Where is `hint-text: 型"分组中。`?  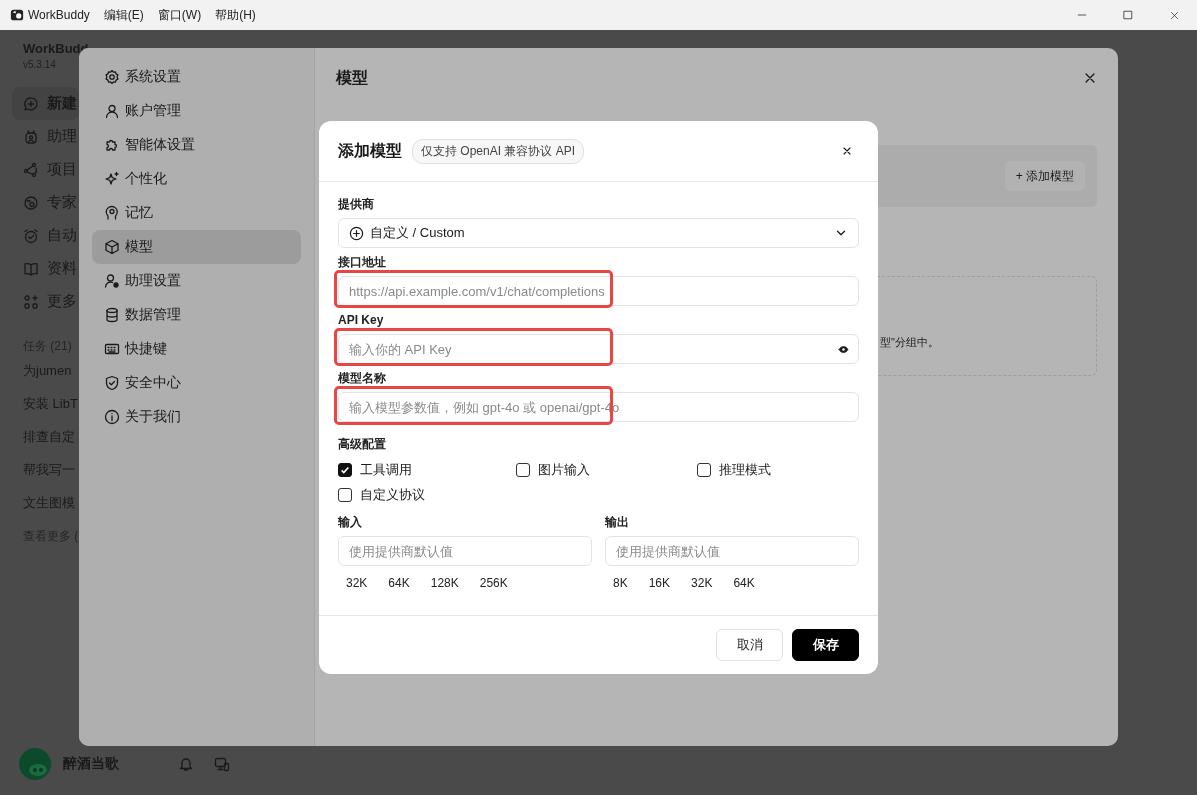 hint-text: 型"分组中。 is located at coordinates (909, 342).